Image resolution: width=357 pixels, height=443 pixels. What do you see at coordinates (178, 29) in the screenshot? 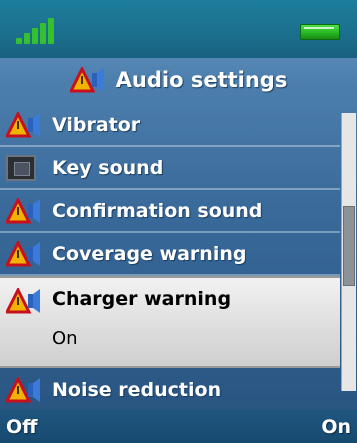
I see `status-bar` at bounding box center [178, 29].